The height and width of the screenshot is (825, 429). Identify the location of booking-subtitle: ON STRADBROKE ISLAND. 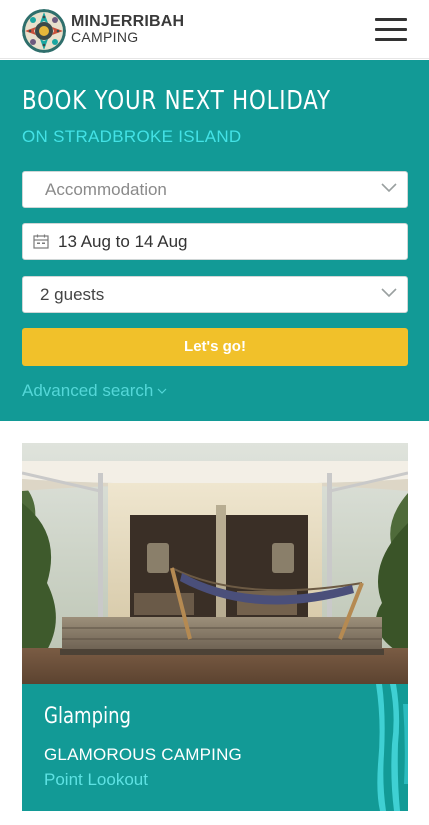
(132, 136).